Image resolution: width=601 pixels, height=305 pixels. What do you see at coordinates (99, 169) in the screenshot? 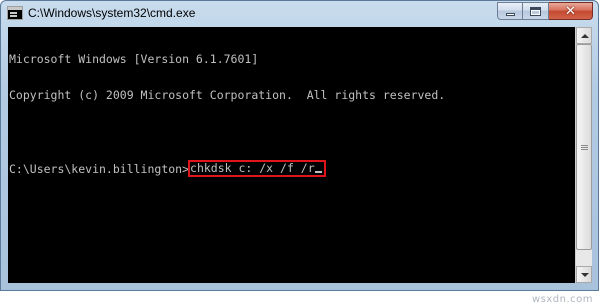
I see `prompt-text: C:\Users\kevin.billington>` at bounding box center [99, 169].